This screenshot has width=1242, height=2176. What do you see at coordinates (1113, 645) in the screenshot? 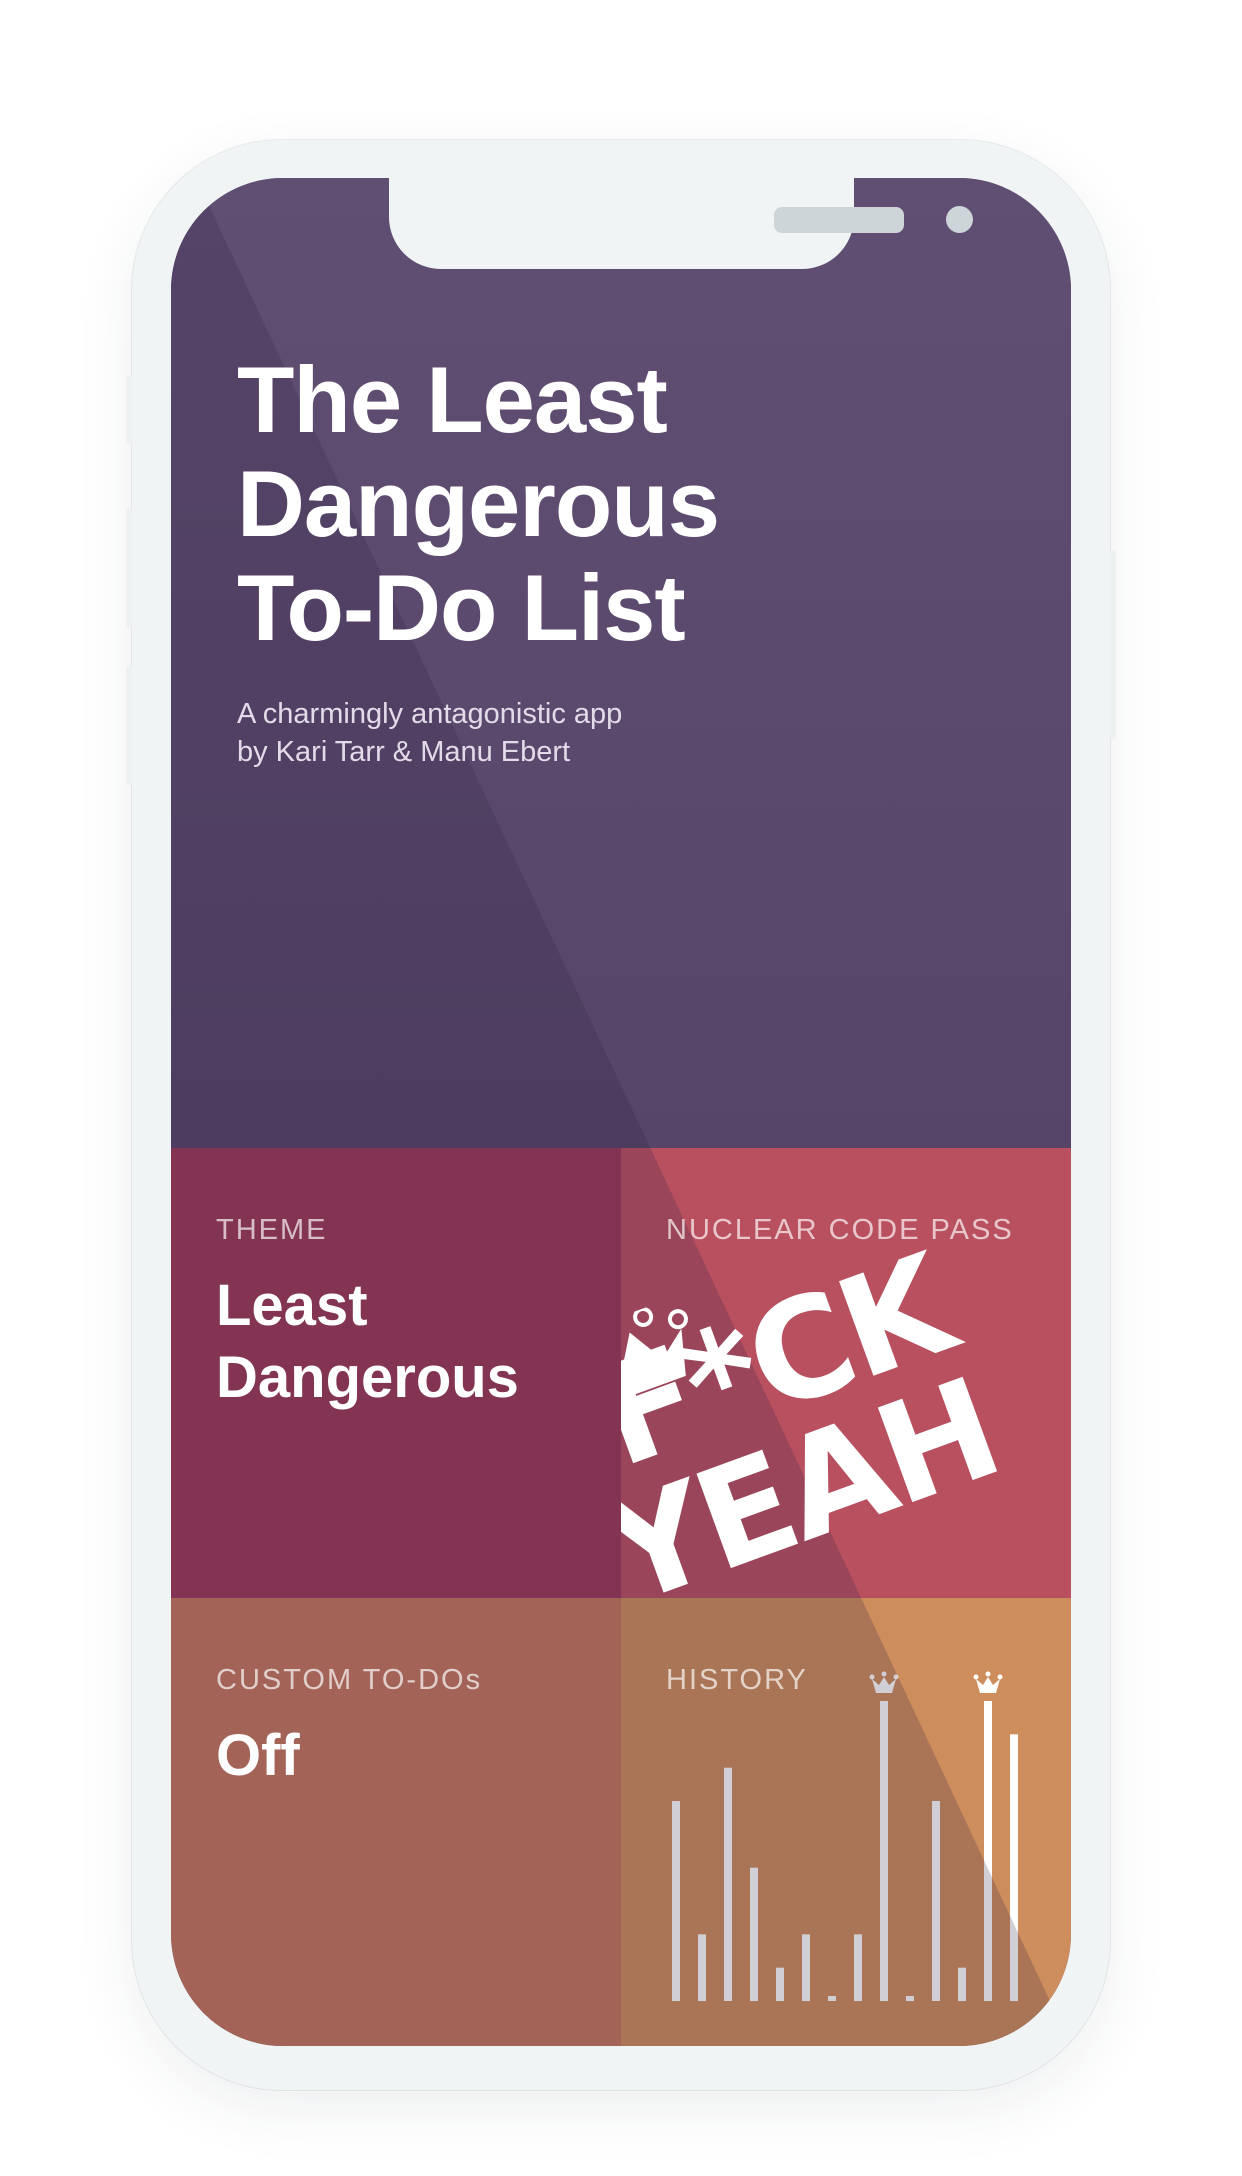
I see `side-button-power` at bounding box center [1113, 645].